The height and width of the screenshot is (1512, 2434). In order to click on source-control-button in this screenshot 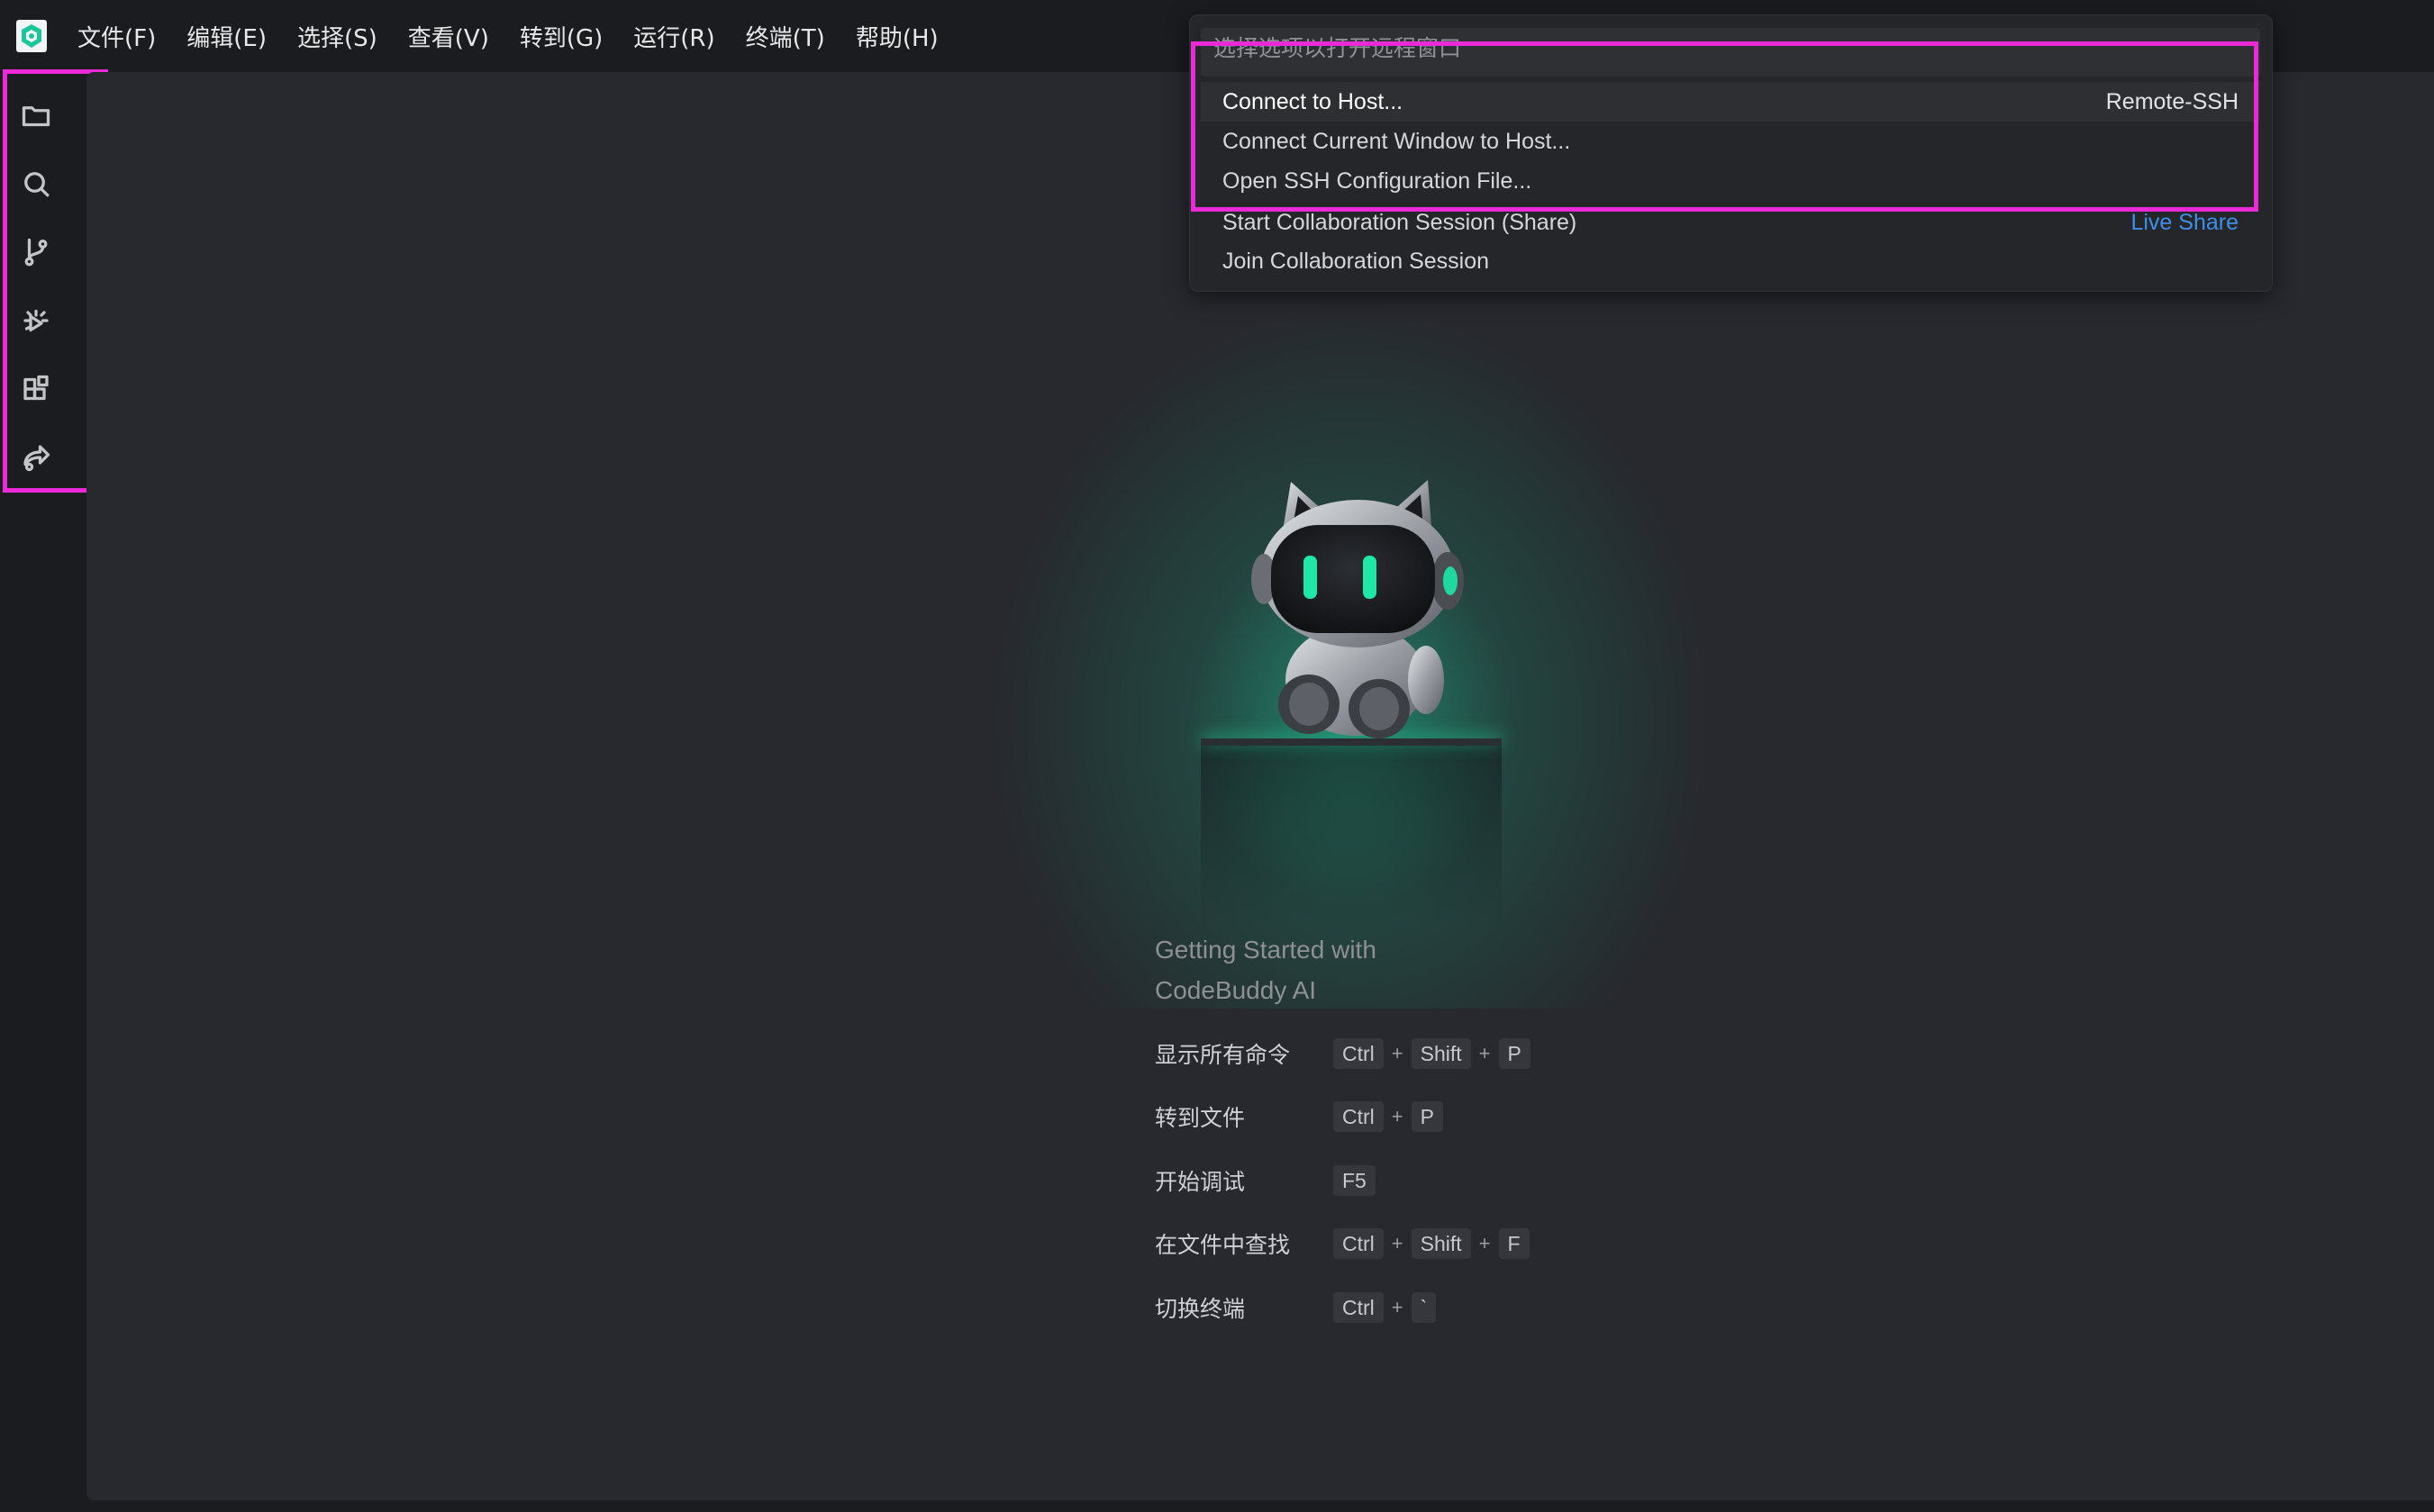, I will do `click(36, 252)`.